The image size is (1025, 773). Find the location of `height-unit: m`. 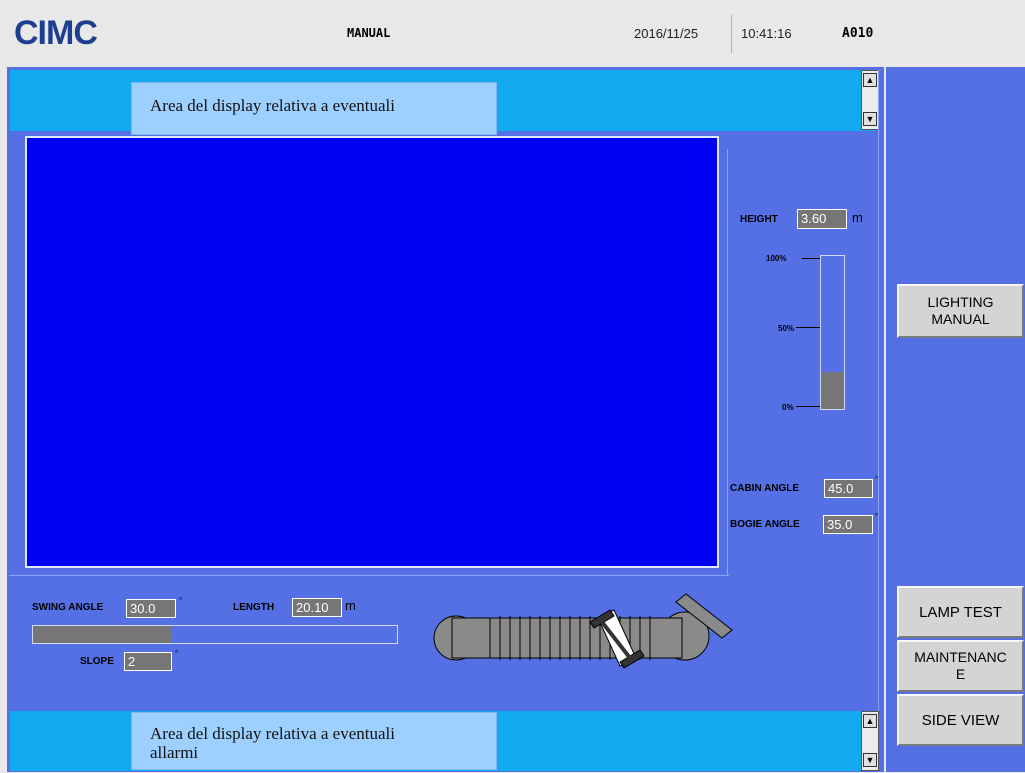

height-unit: m is located at coordinates (857, 217).